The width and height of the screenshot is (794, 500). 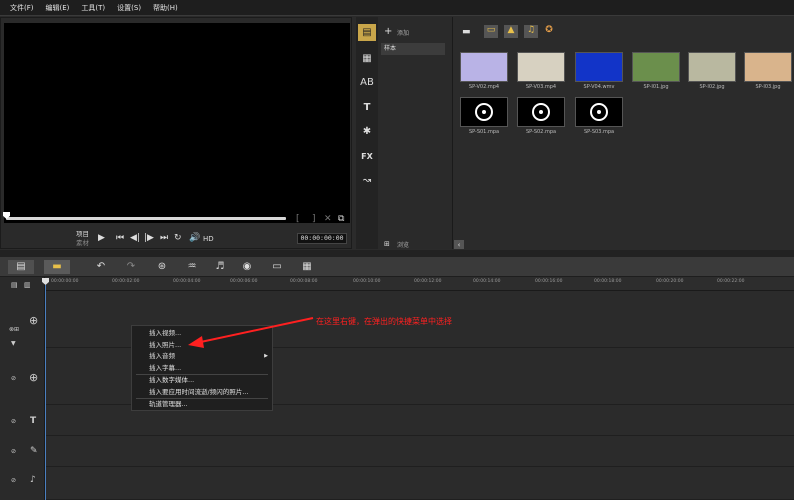 I want to click on thumbnail-item: SP-S02.mpa, so click(x=541, y=117).